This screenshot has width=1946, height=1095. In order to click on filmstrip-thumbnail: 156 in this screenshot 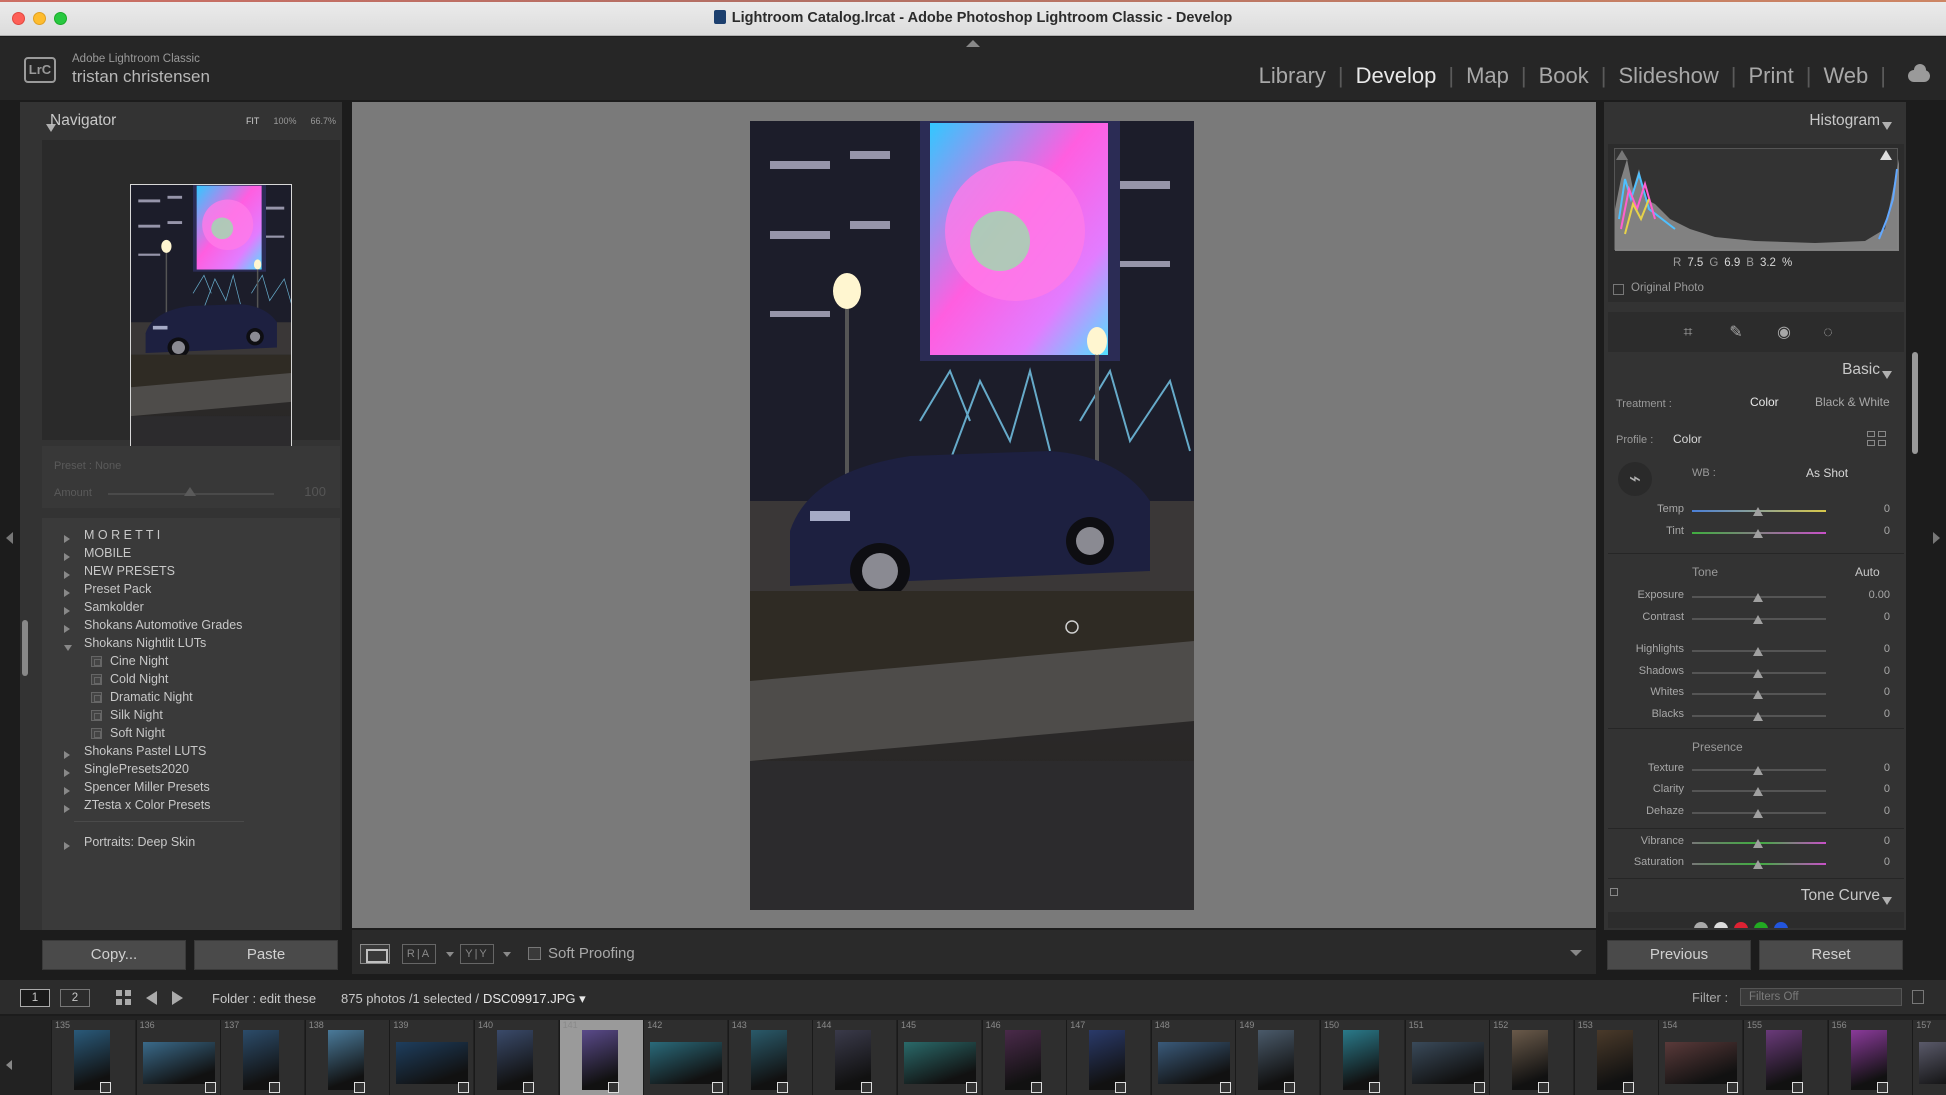, I will do `click(1869, 1057)`.